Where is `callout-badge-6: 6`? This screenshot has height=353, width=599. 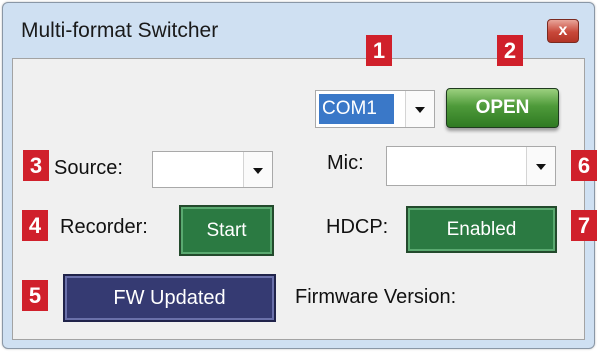 callout-badge-6: 6 is located at coordinates (584, 165).